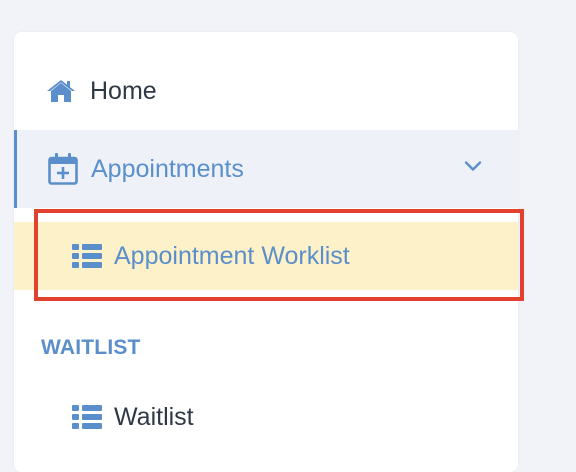 This screenshot has width=576, height=472. What do you see at coordinates (232, 255) in the screenshot?
I see `sidebar-item-label: Appointment Worklist` at bounding box center [232, 255].